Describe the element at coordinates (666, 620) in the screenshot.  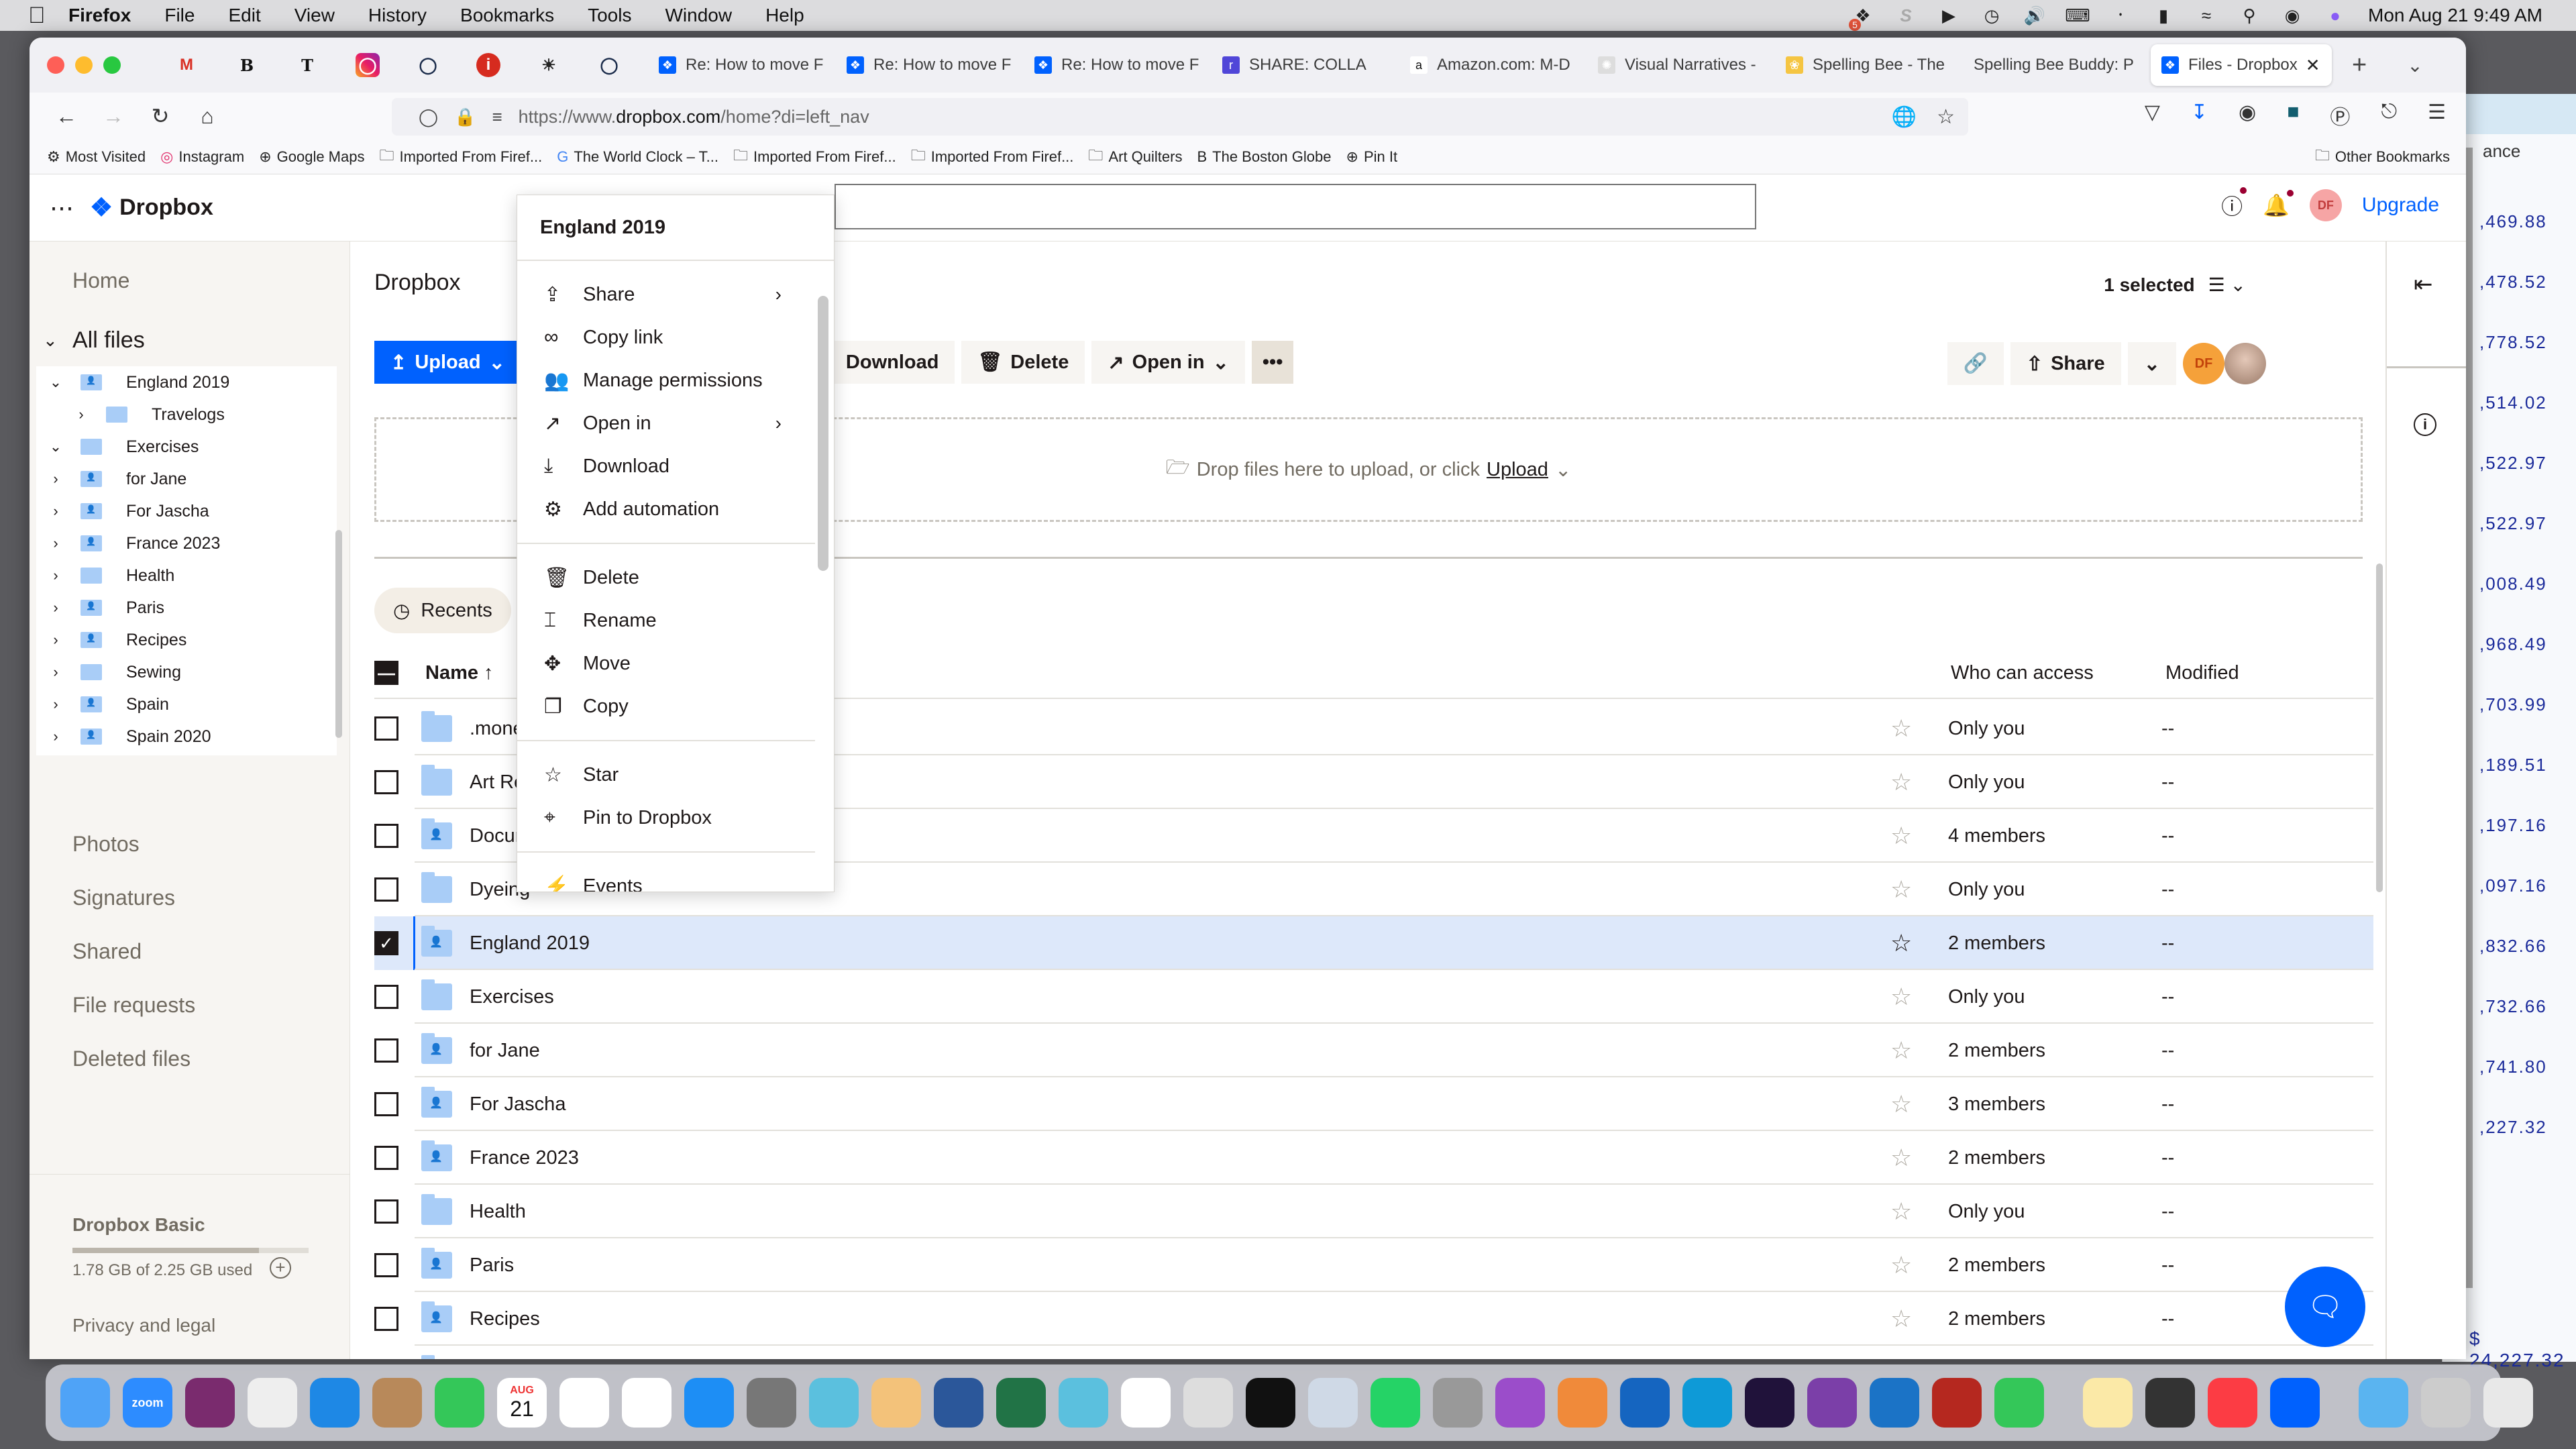
I see `context-menu-rename: ⌶ Rename` at that location.